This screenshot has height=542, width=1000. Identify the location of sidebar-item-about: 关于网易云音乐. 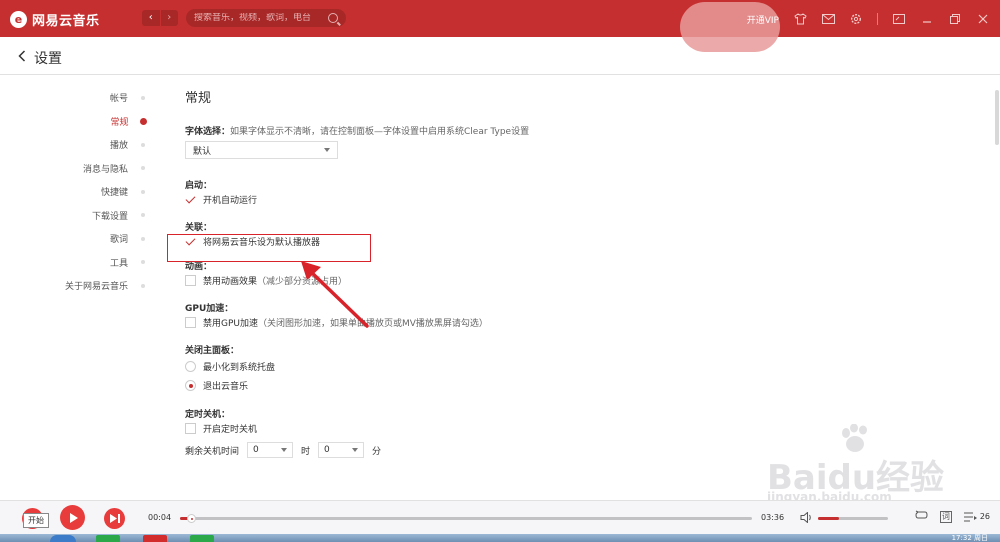
(92, 286).